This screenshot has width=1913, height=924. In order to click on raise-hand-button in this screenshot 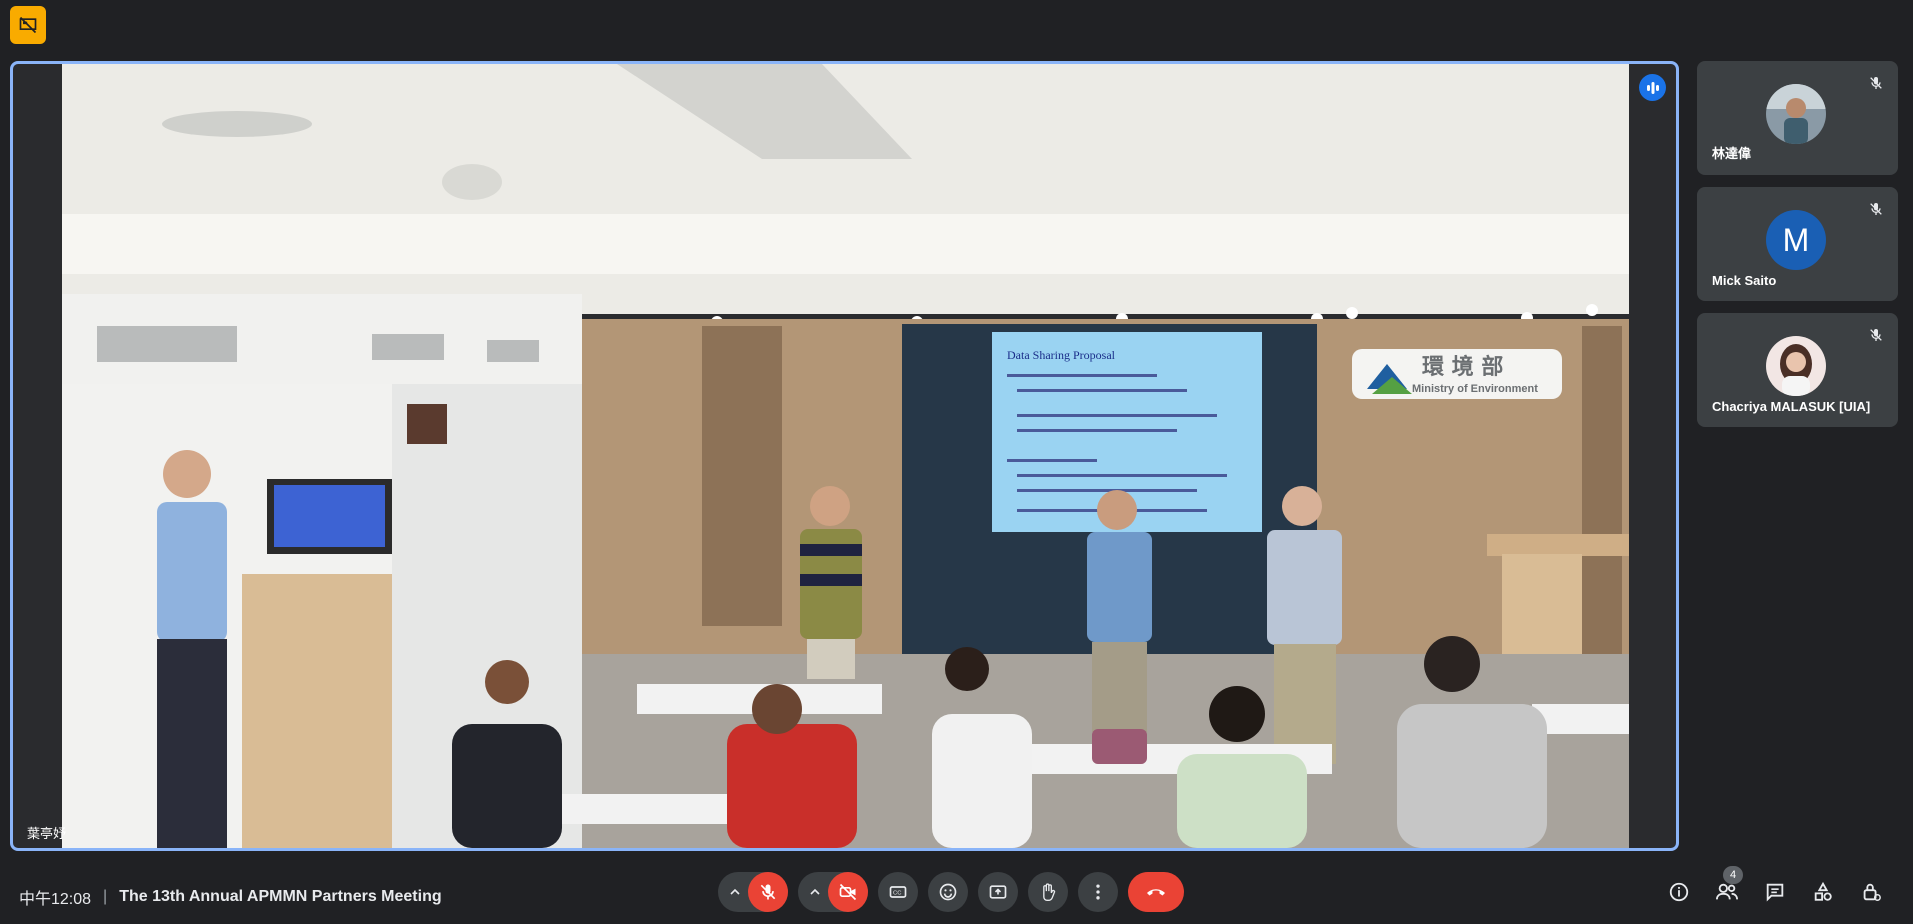, I will do `click(1048, 892)`.